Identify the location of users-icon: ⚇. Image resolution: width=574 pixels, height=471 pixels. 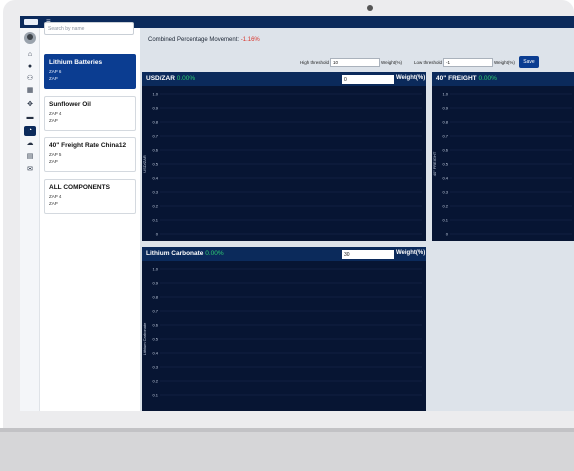
(30, 79).